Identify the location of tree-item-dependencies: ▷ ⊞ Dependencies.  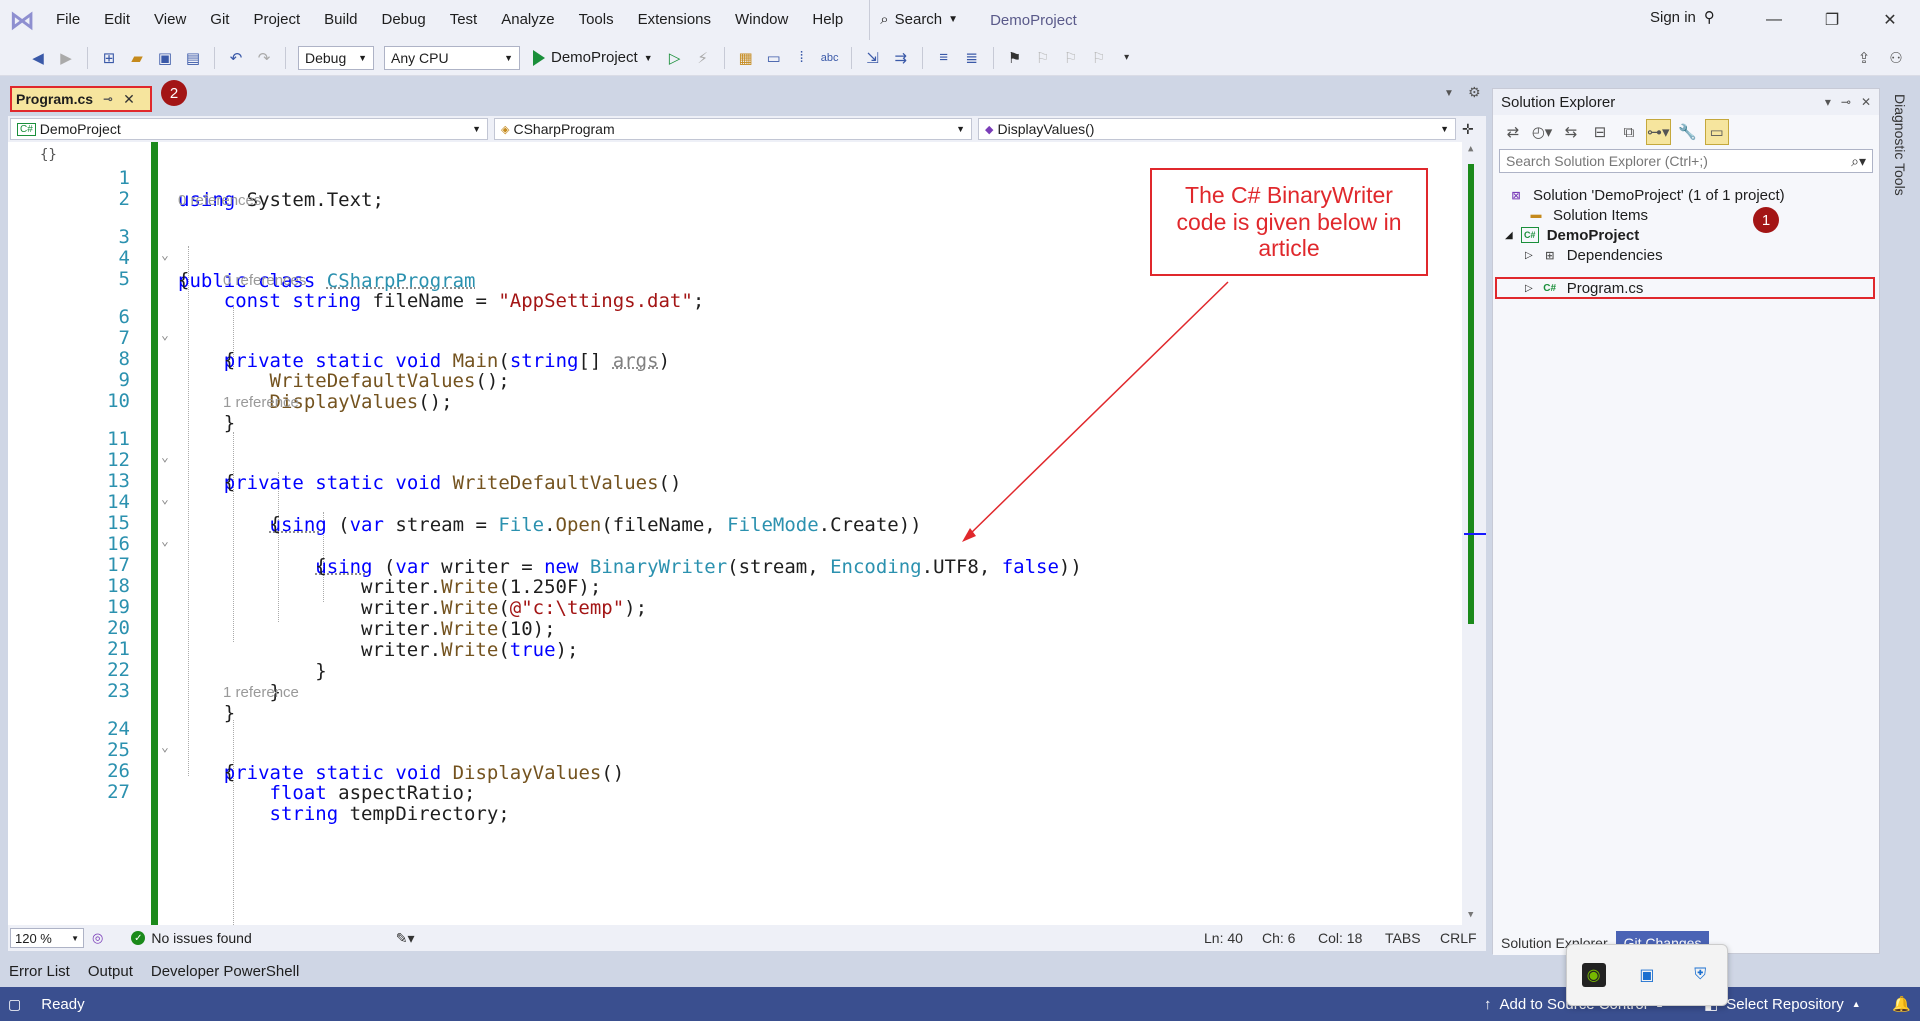
(1594, 255).